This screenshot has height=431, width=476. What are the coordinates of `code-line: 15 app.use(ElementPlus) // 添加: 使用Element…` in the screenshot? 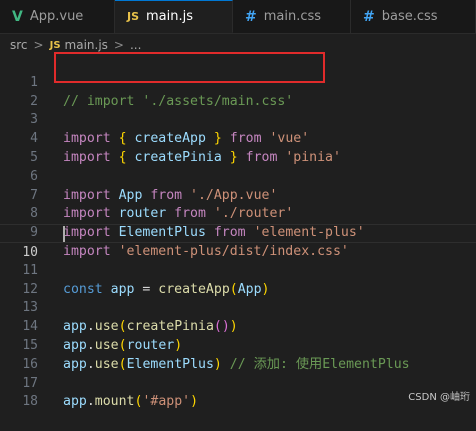 It's located at (238, 345).